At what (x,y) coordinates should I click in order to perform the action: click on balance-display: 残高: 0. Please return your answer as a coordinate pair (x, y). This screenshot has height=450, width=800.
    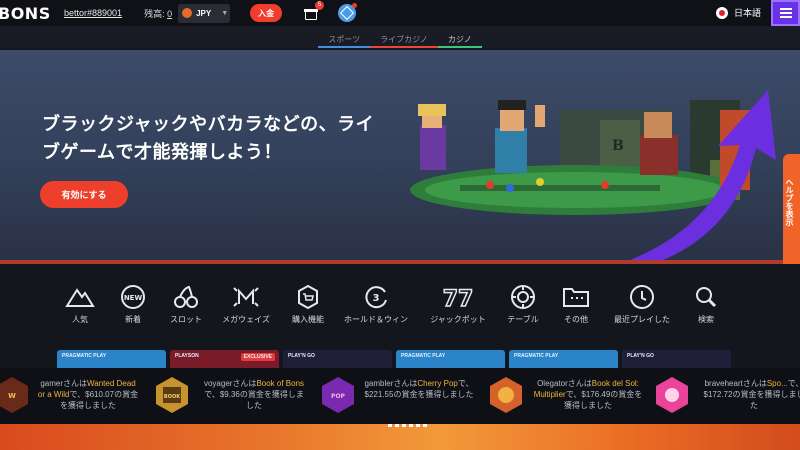
    Looking at the image, I should click on (158, 13).